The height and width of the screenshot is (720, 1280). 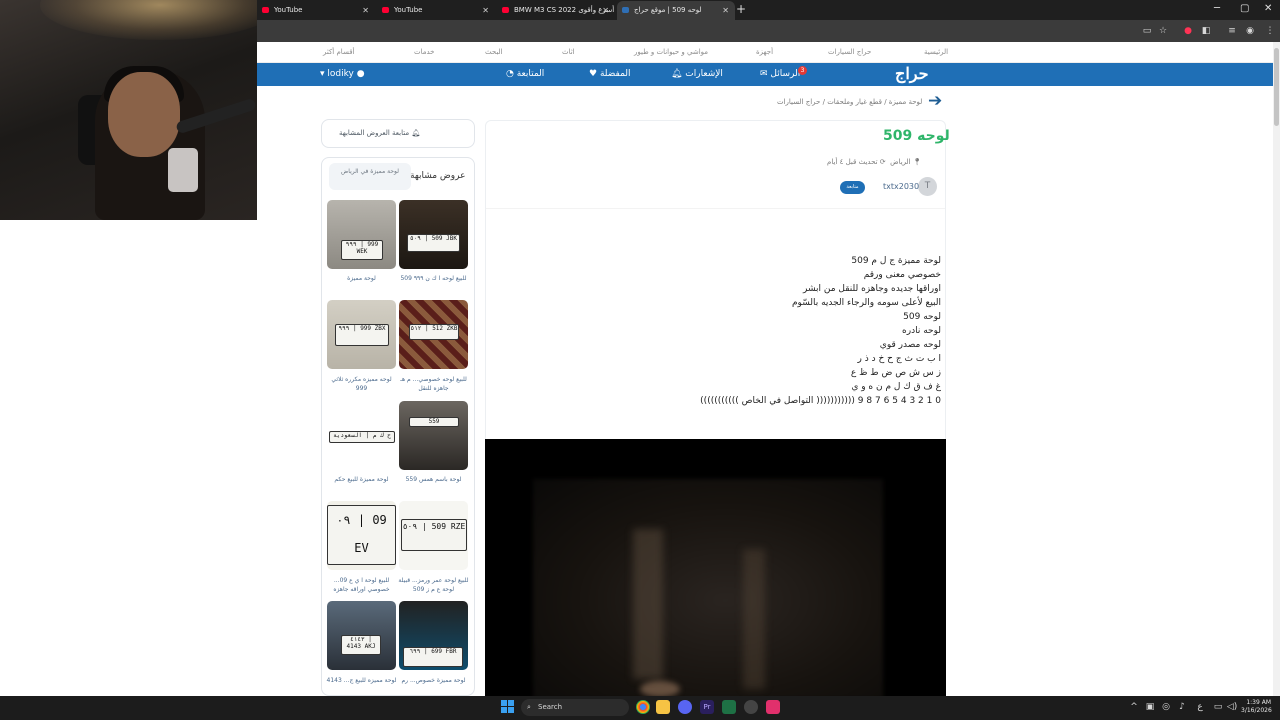 What do you see at coordinates (1166, 707) in the screenshot?
I see `tray-app-icon: ◎` at bounding box center [1166, 707].